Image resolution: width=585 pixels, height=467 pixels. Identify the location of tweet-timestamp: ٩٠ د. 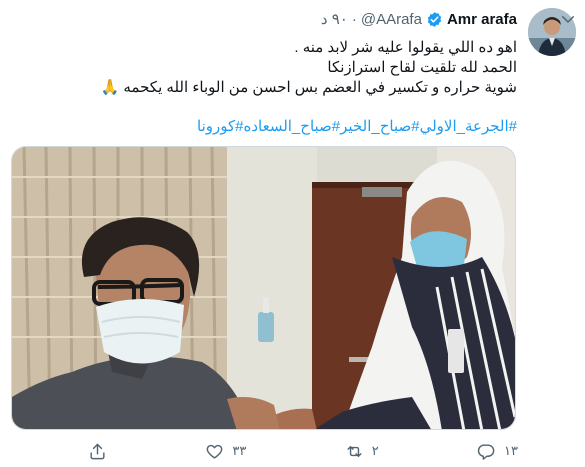
(334, 19).